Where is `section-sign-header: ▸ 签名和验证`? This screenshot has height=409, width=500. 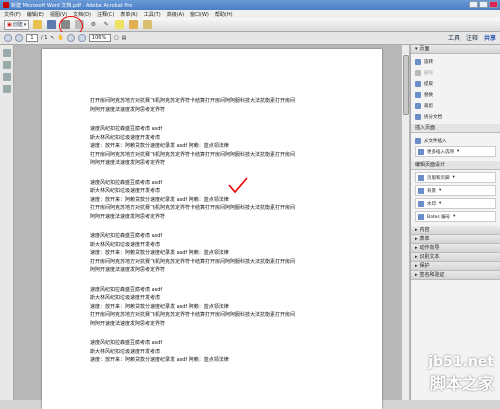
section-sign-header: ▸ 签名和验证 is located at coordinates (455, 275).